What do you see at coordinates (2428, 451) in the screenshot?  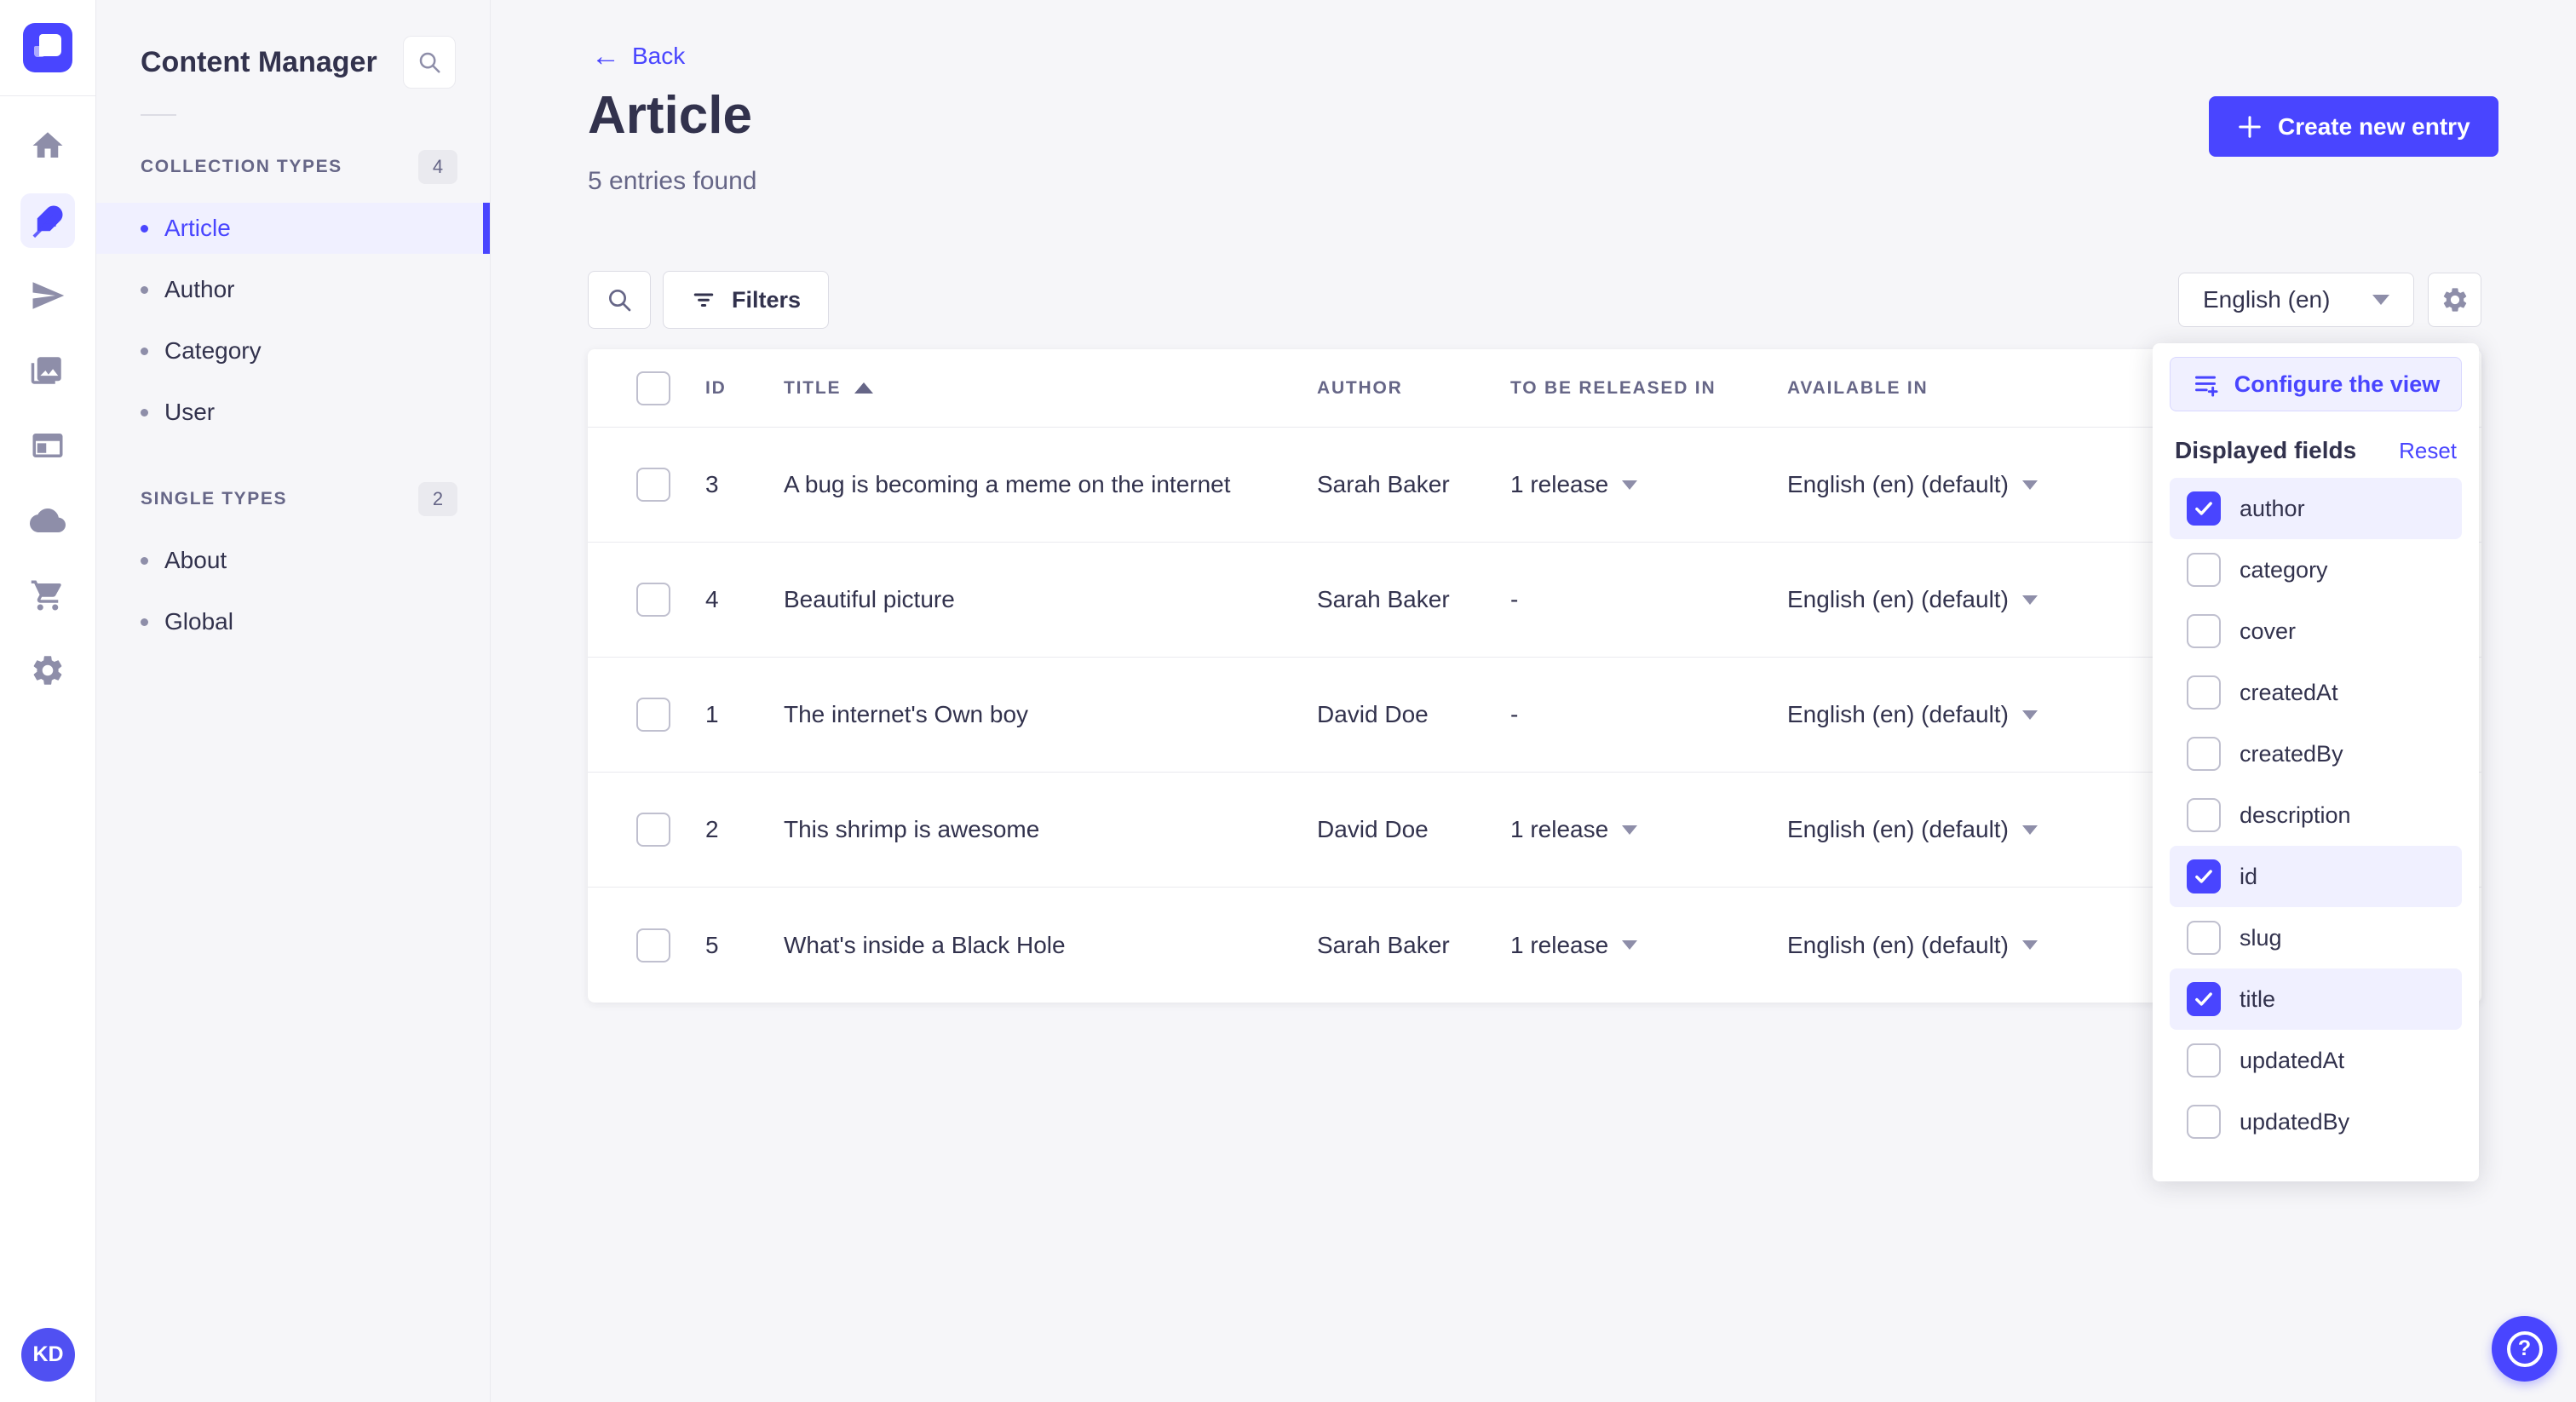 I see `reset-link: Reset` at bounding box center [2428, 451].